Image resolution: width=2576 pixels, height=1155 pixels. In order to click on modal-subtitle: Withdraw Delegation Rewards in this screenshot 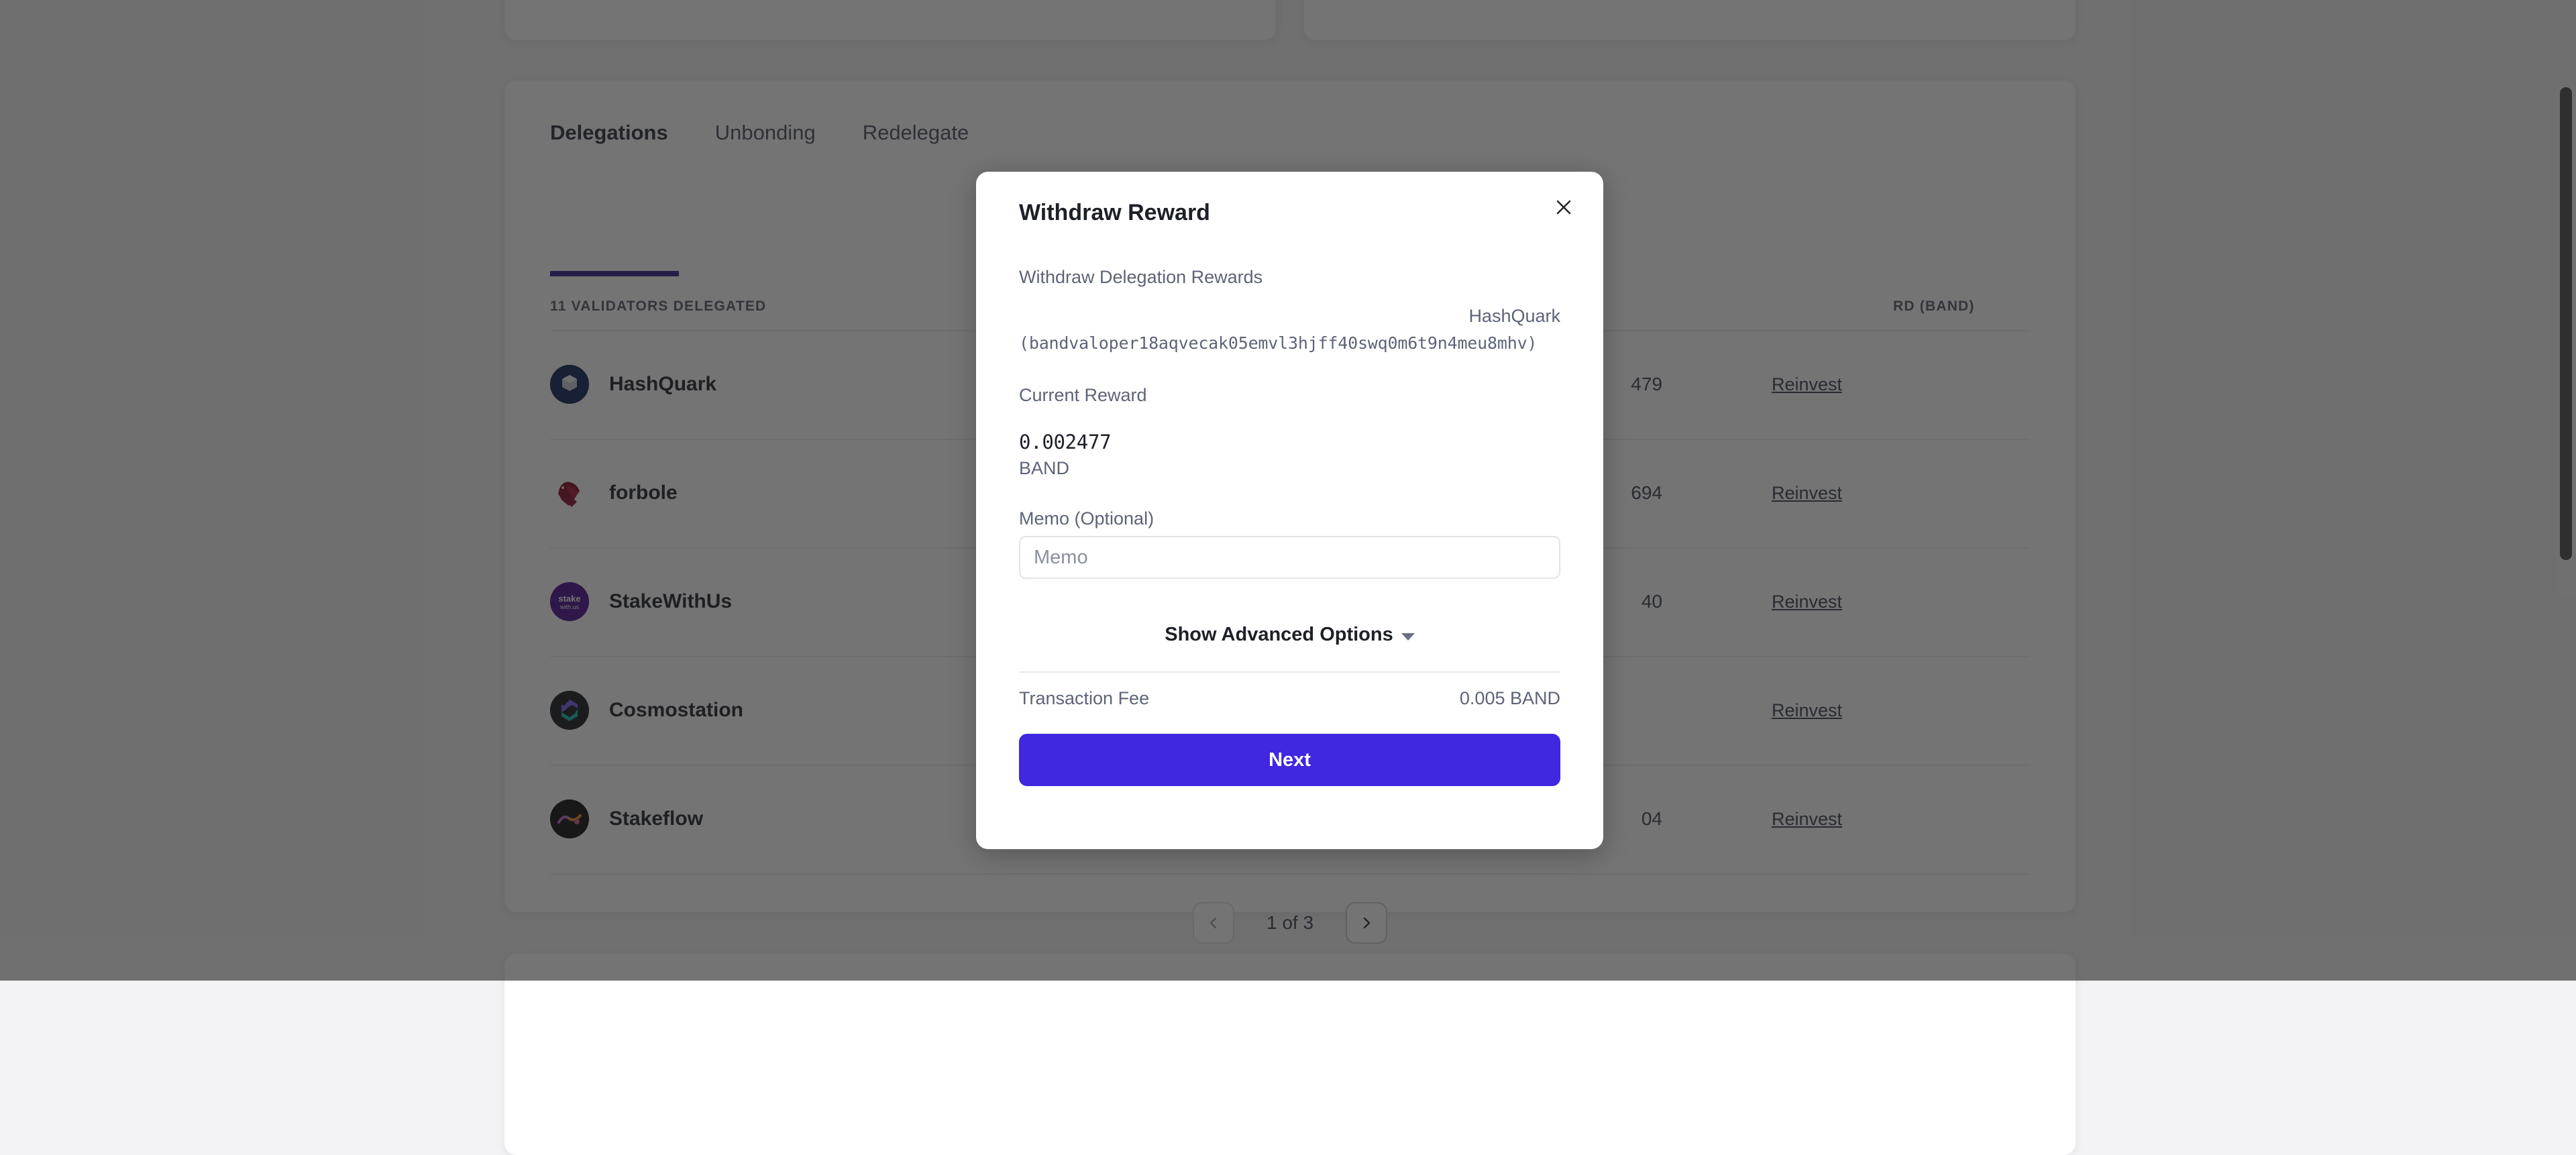, I will do `click(1141, 278)`.